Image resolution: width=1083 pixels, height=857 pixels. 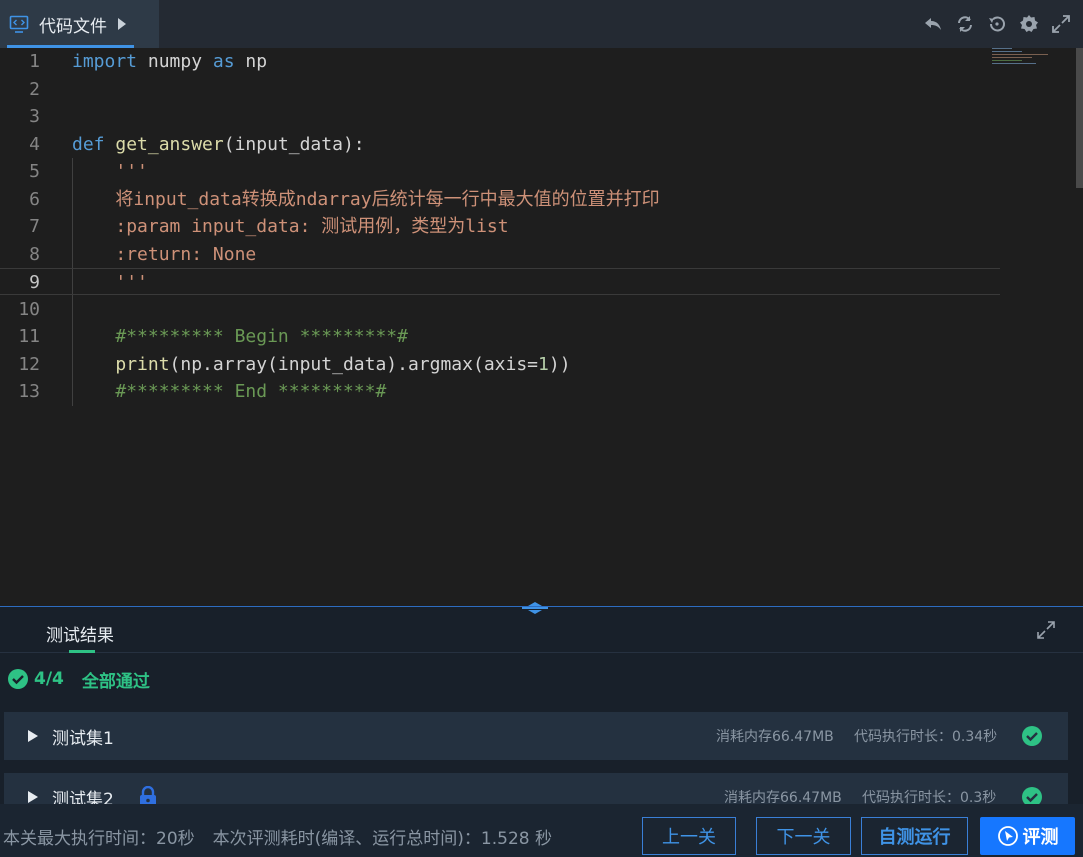 I want to click on line-number: 8, so click(x=34, y=254).